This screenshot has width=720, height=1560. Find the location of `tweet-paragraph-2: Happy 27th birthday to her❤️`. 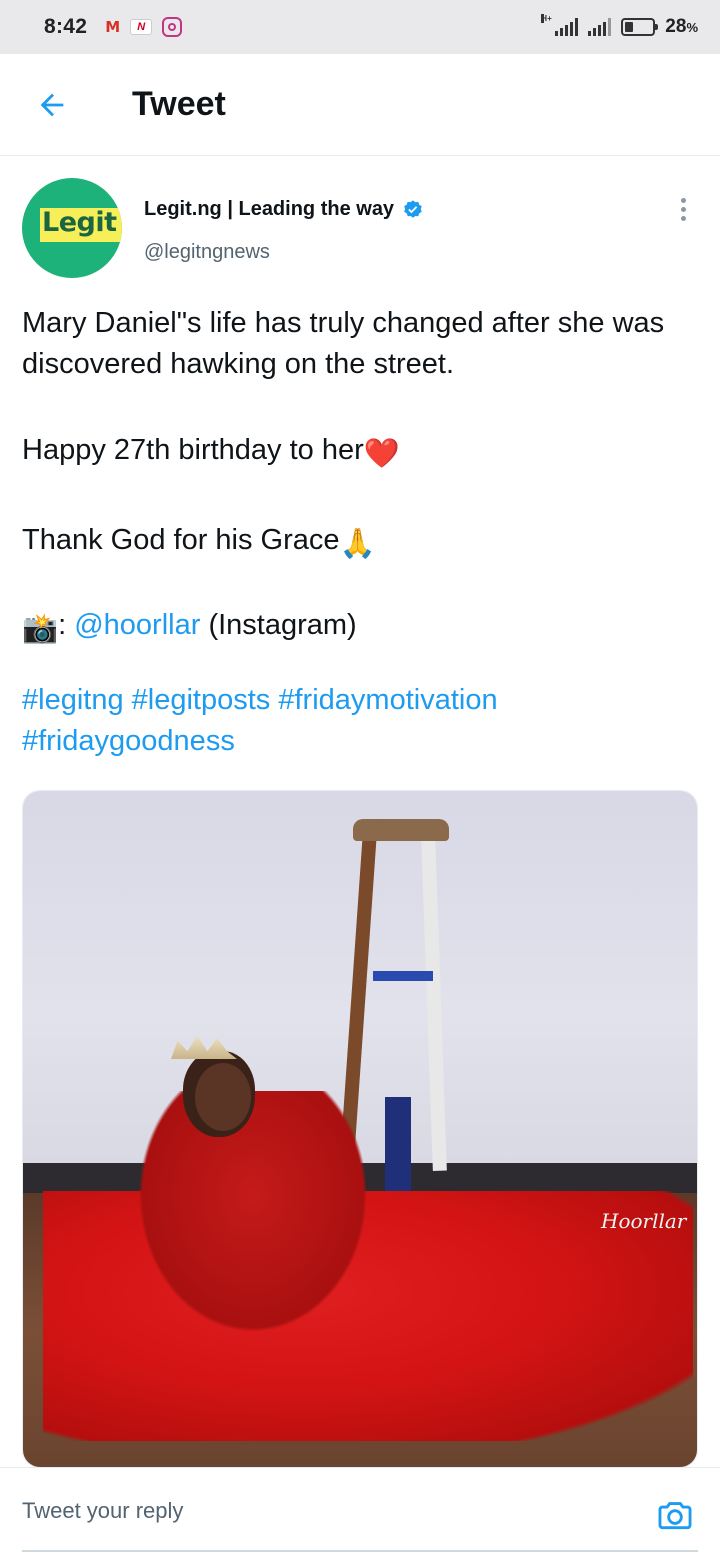

tweet-paragraph-2: Happy 27th birthday to her❤️ is located at coordinates (360, 452).